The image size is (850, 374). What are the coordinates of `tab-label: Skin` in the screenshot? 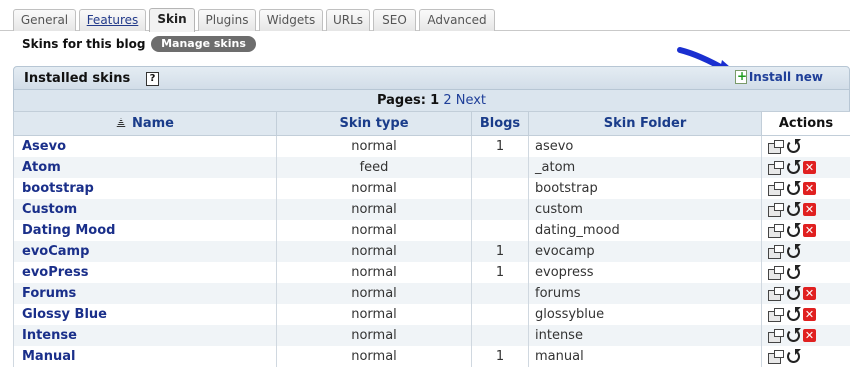 It's located at (172, 19).